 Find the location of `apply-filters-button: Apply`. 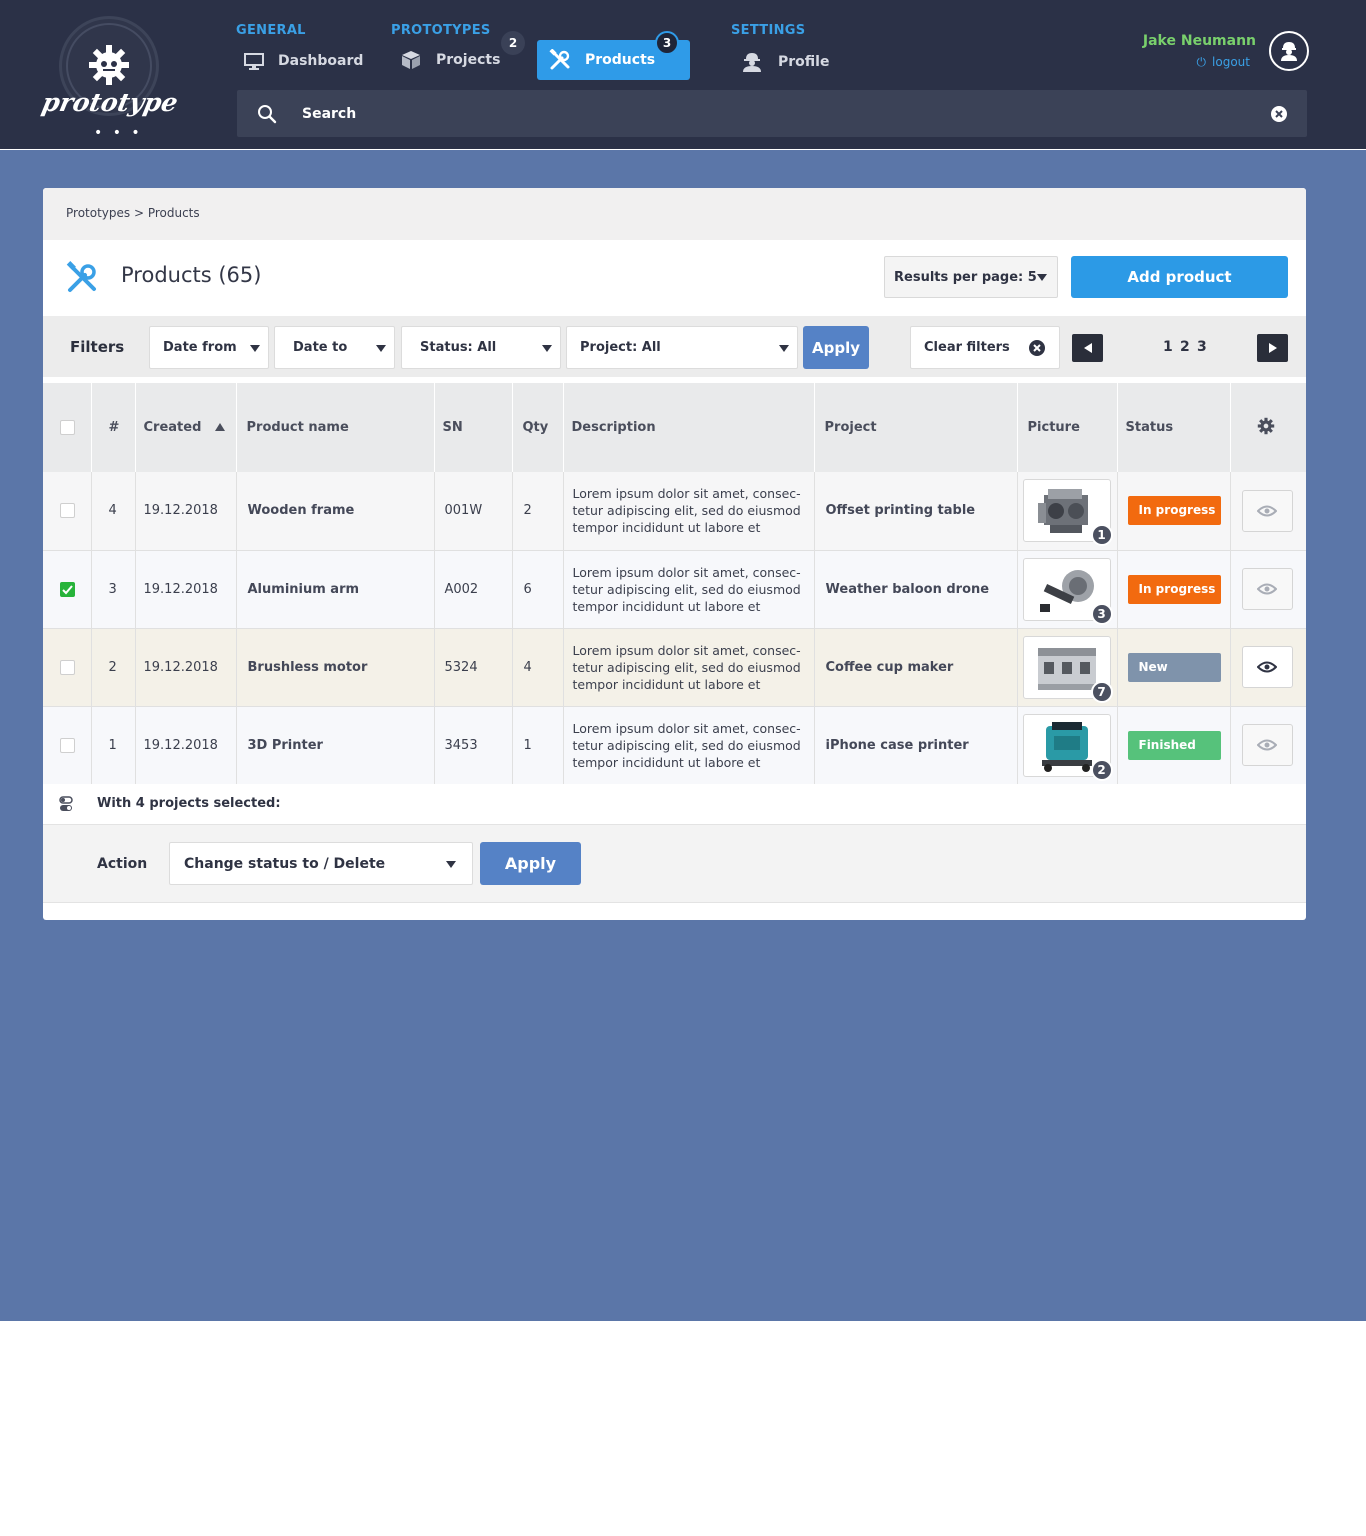

apply-filters-button: Apply is located at coordinates (836, 347).